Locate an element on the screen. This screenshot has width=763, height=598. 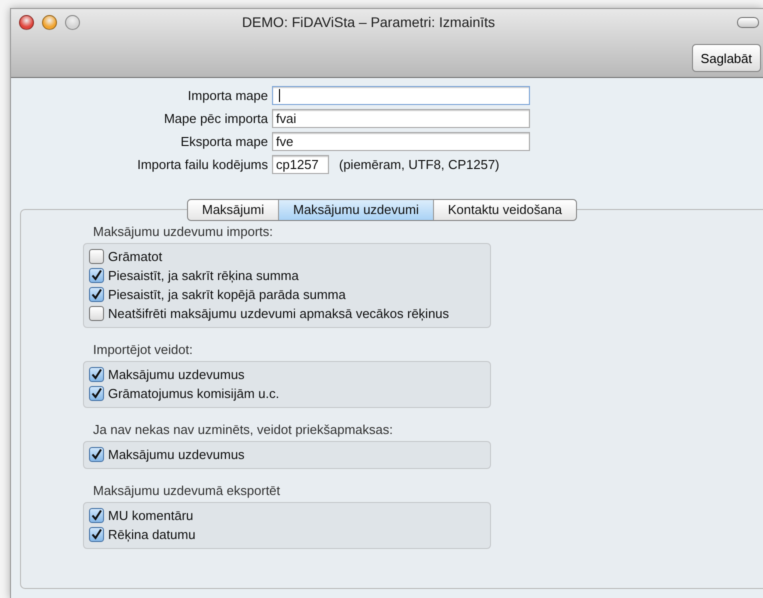
checkbox-label: Grāmatojumus komisijām u.c. is located at coordinates (194, 393).